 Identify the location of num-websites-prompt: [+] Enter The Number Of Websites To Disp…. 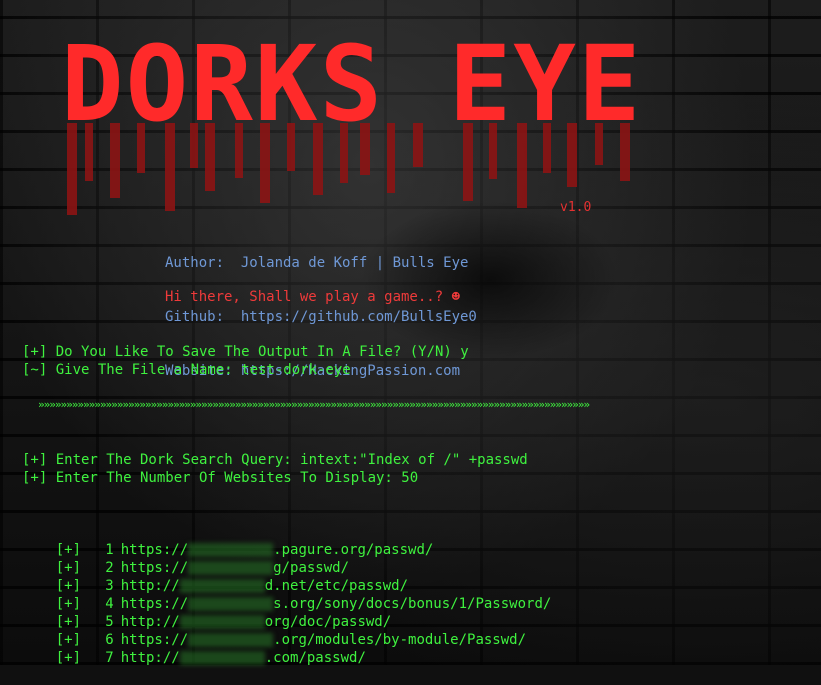
(220, 478).